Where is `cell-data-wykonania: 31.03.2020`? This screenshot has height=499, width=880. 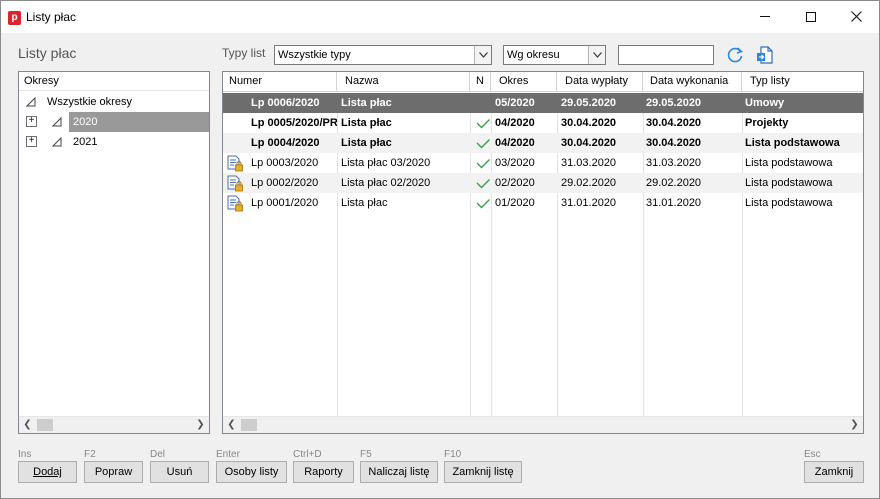
cell-data-wykonania: 31.03.2020 is located at coordinates (674, 163).